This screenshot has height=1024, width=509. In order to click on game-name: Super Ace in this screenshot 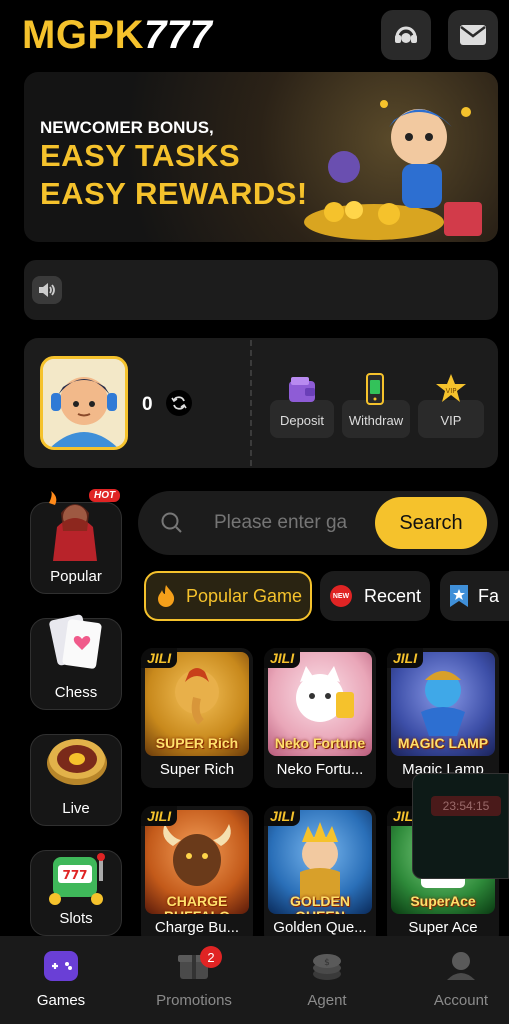, I will do `click(443, 927)`.